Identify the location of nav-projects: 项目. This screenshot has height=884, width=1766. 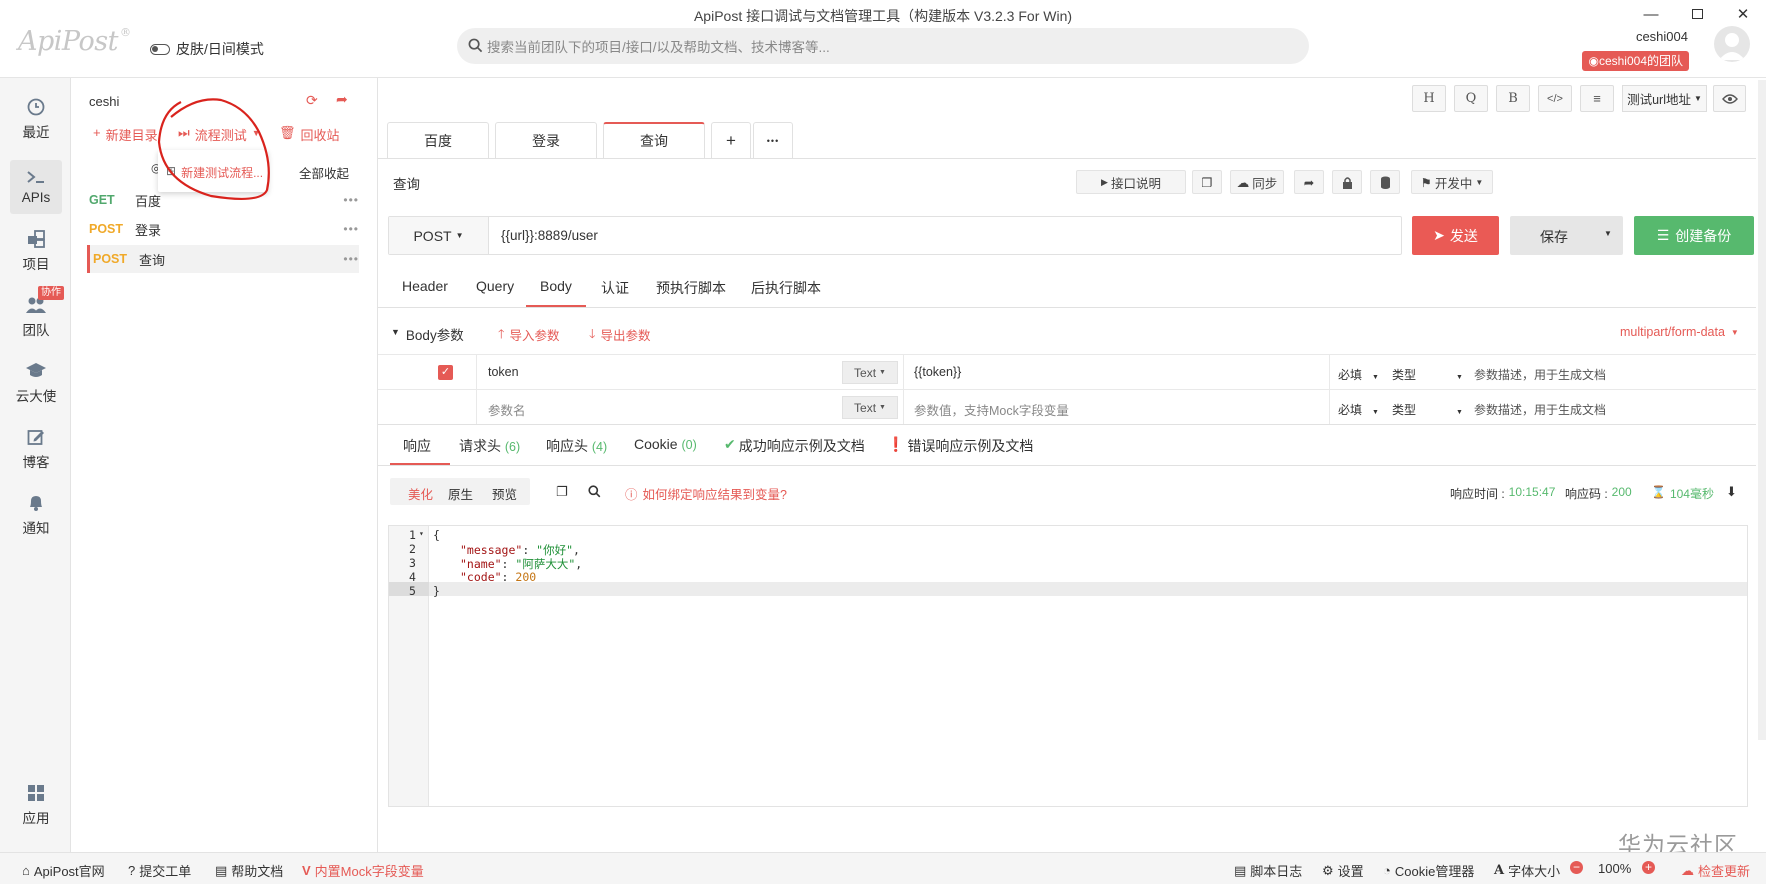
(36, 251).